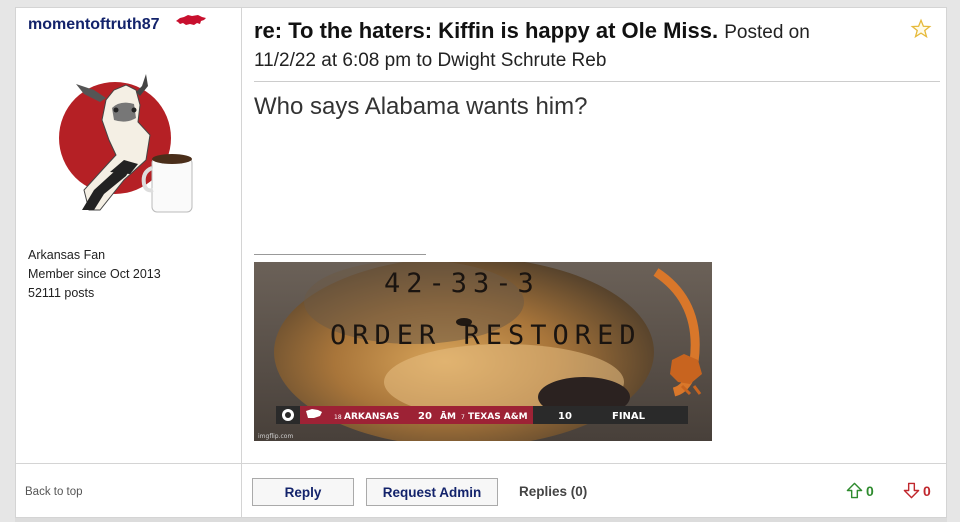 The image size is (960, 522). I want to click on team1-score: 20, so click(425, 416).